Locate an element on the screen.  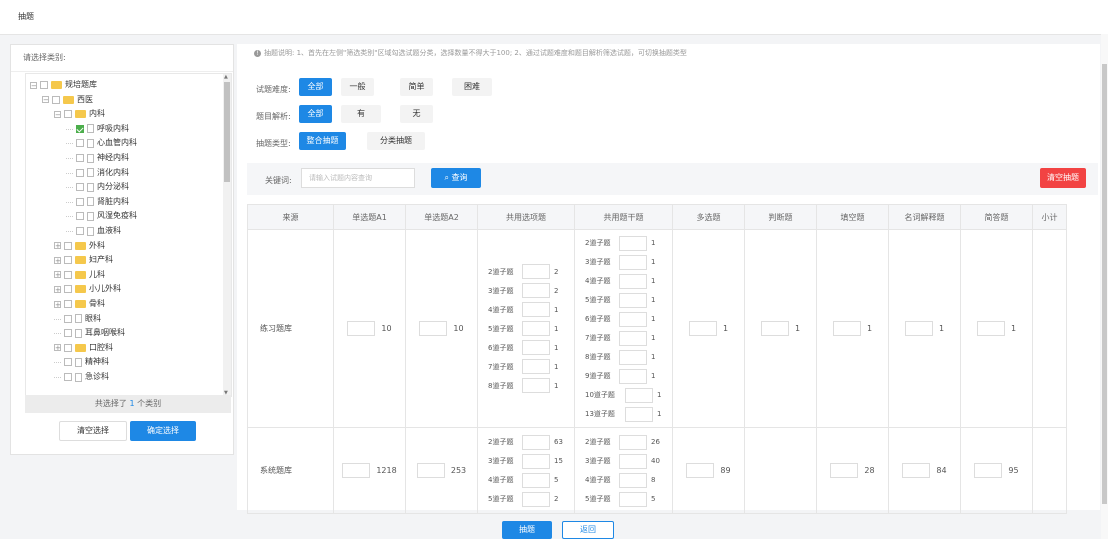
tree-node: 眼科 is located at coordinates (77, 319).